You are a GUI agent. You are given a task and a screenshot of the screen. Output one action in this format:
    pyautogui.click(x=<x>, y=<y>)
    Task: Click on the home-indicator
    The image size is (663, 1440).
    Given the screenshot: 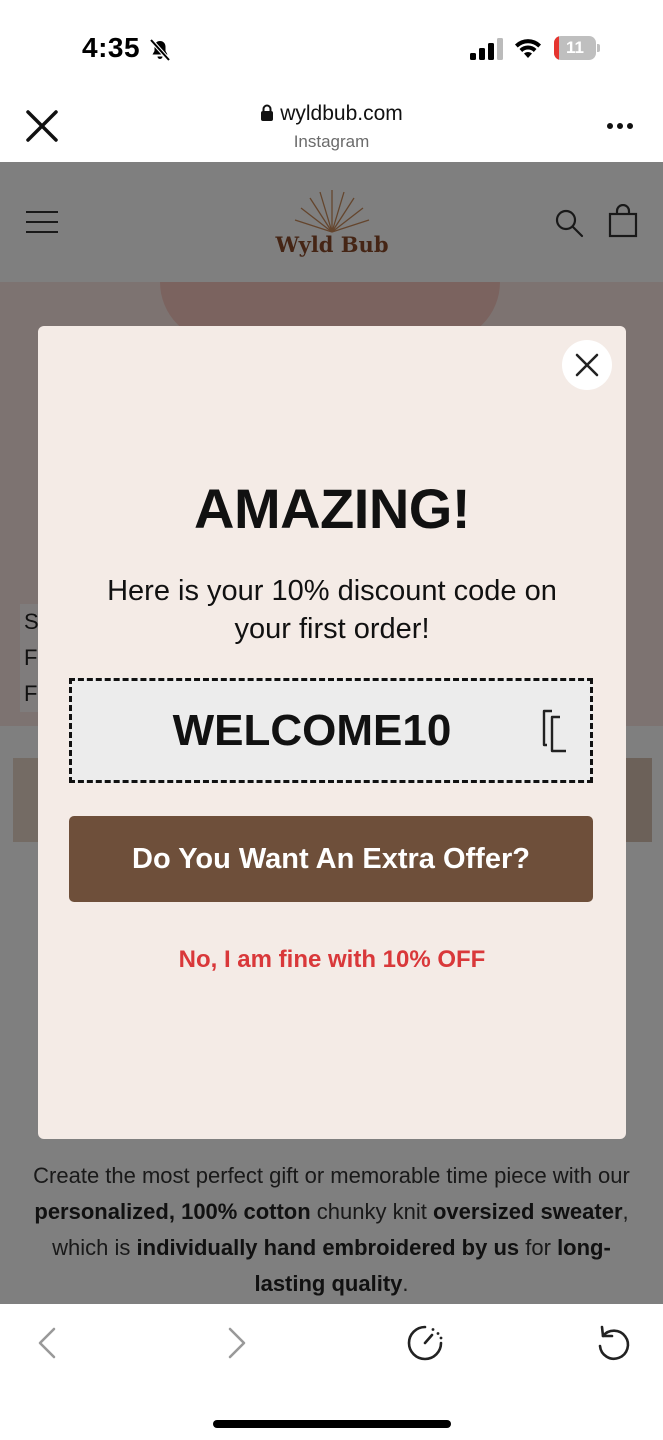 What is the action you would take?
    pyautogui.click(x=332, y=1424)
    